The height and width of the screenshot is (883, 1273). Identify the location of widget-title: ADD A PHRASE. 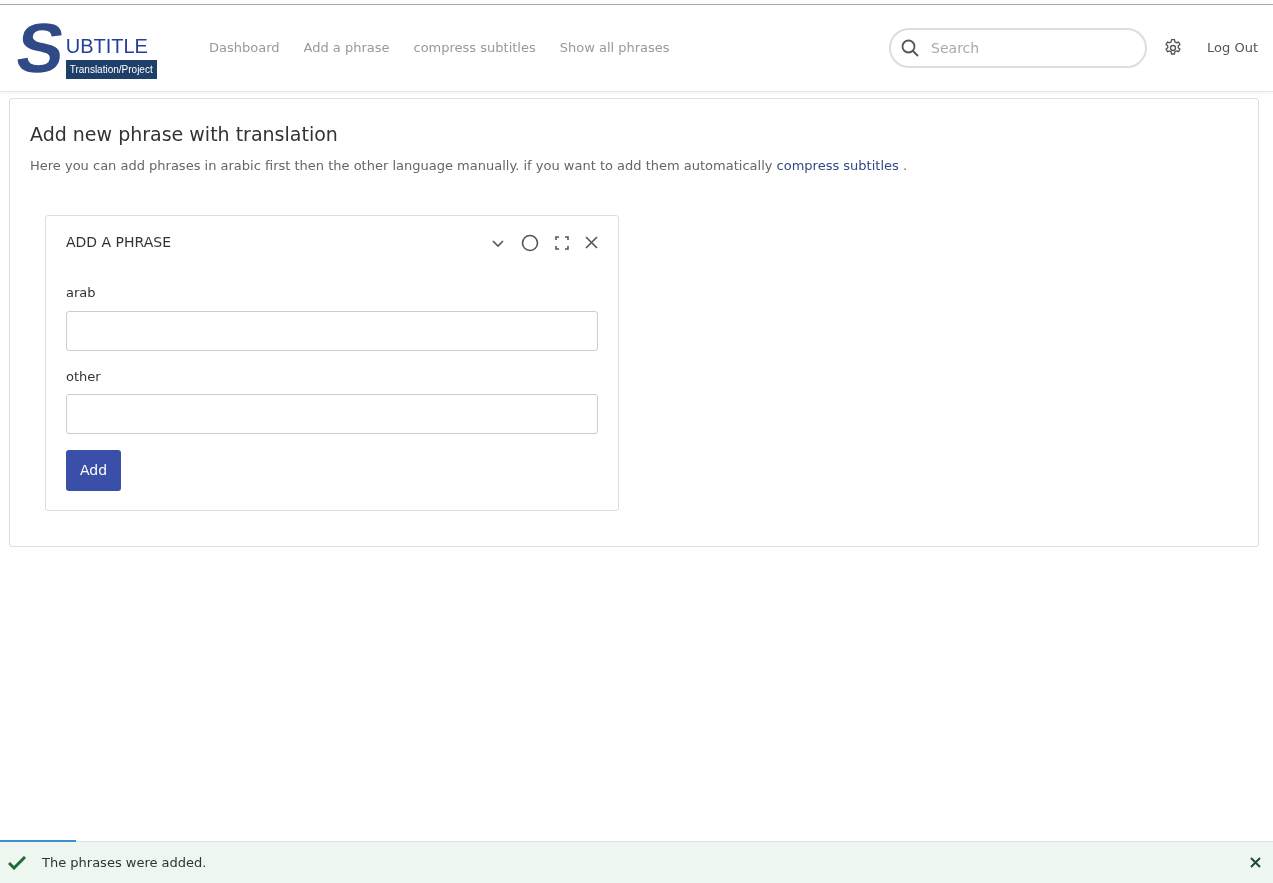
(119, 243).